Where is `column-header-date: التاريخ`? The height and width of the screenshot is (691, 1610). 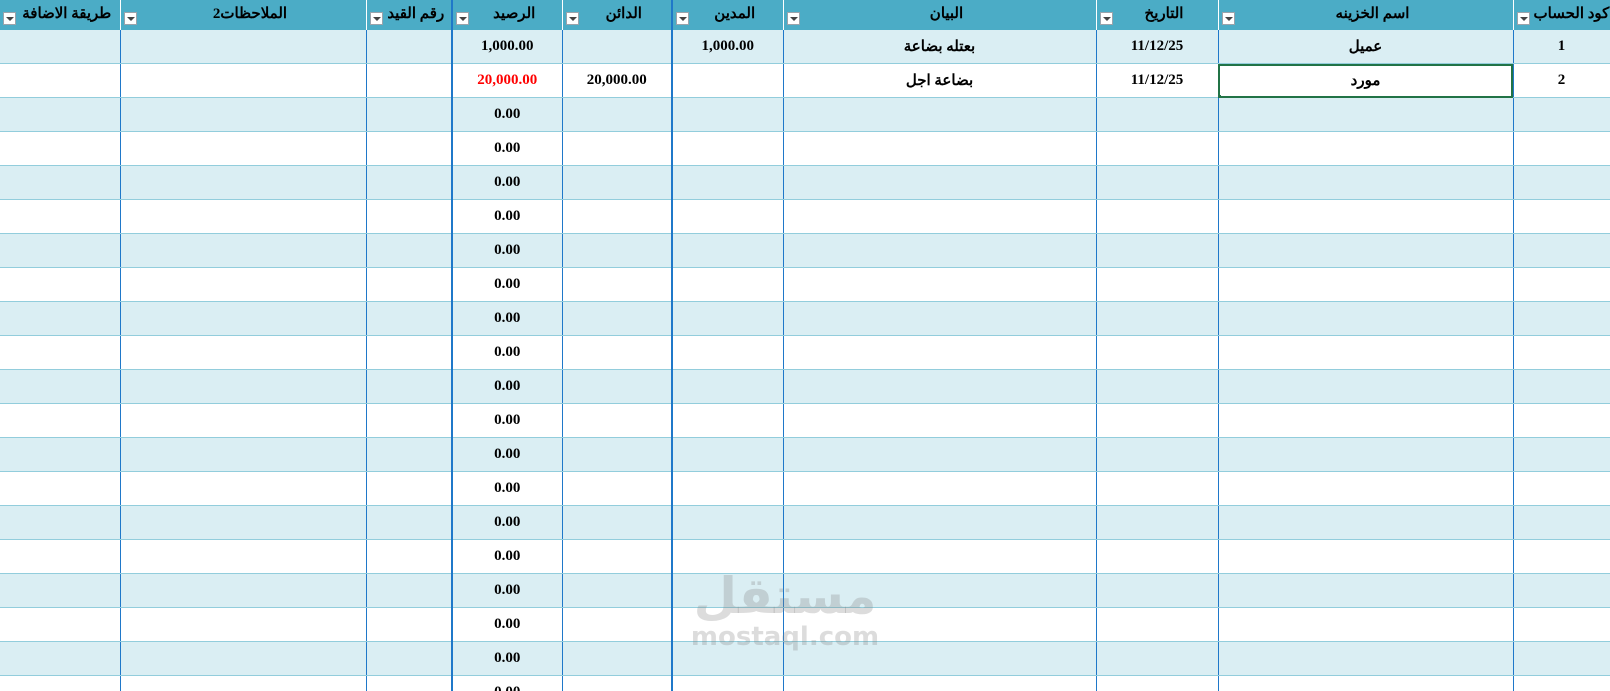 column-header-date: التاريخ is located at coordinates (1157, 15).